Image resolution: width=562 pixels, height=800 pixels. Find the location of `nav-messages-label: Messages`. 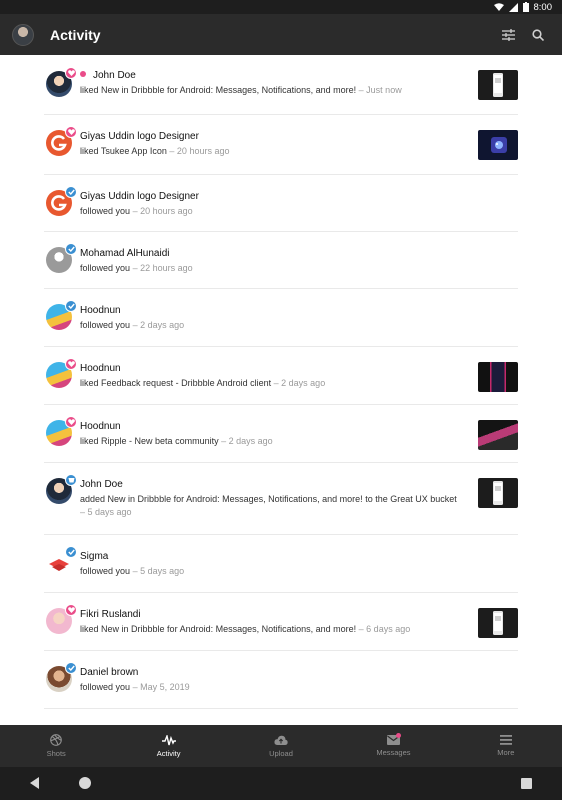

nav-messages-label: Messages is located at coordinates (393, 752).